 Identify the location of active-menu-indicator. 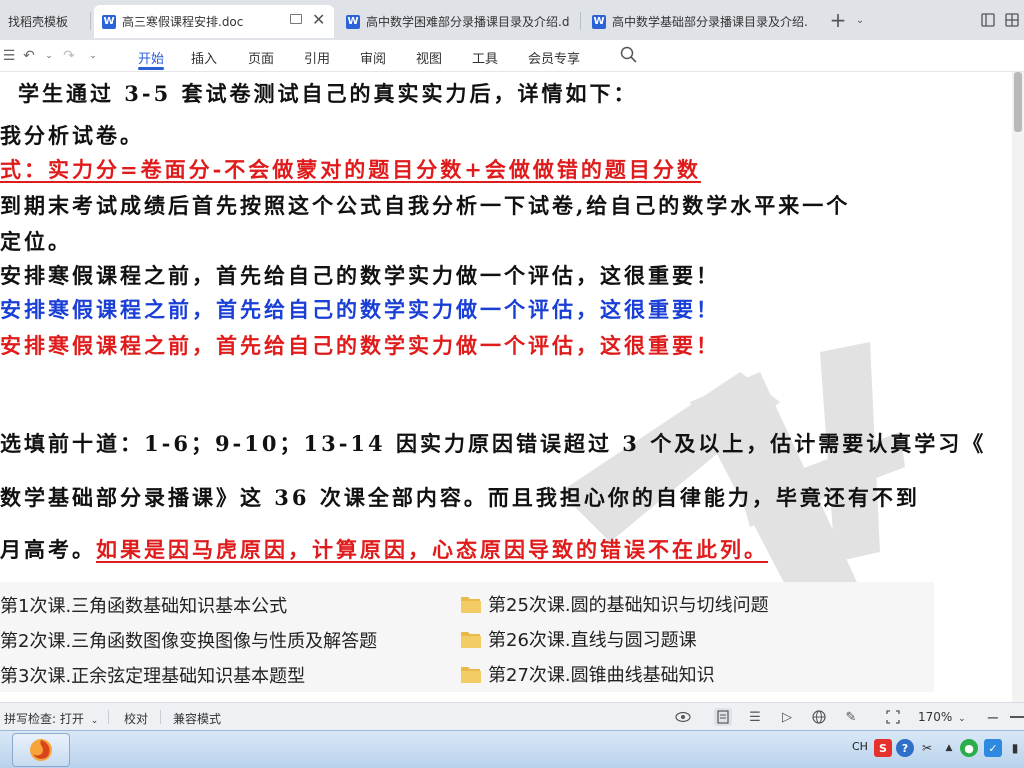
(151, 68).